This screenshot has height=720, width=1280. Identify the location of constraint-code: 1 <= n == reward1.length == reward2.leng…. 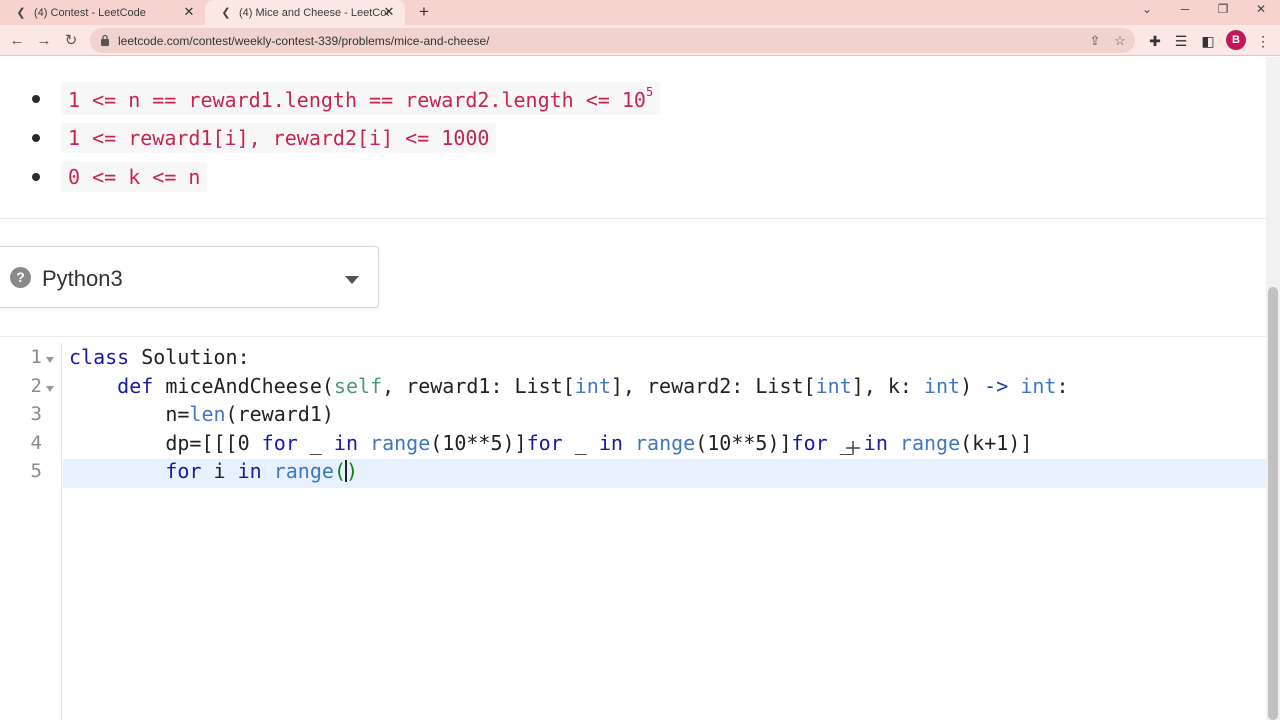
(361, 98).